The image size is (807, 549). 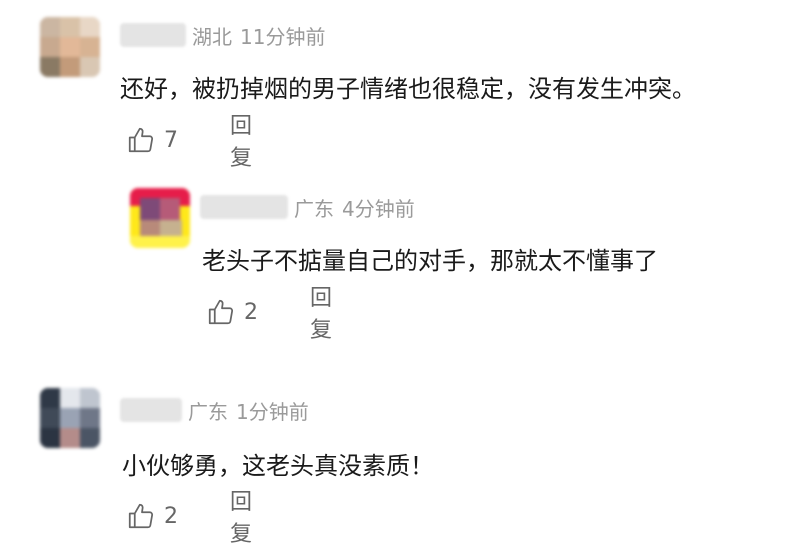 I want to click on like-count: 7, so click(x=171, y=140).